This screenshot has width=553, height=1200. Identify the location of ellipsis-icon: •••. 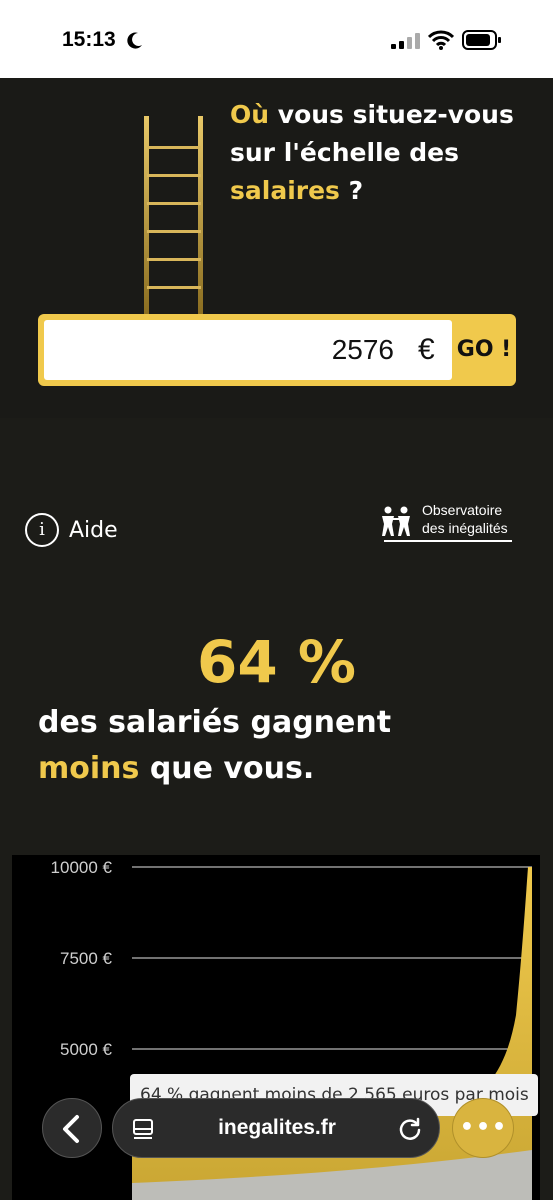
(484, 1127).